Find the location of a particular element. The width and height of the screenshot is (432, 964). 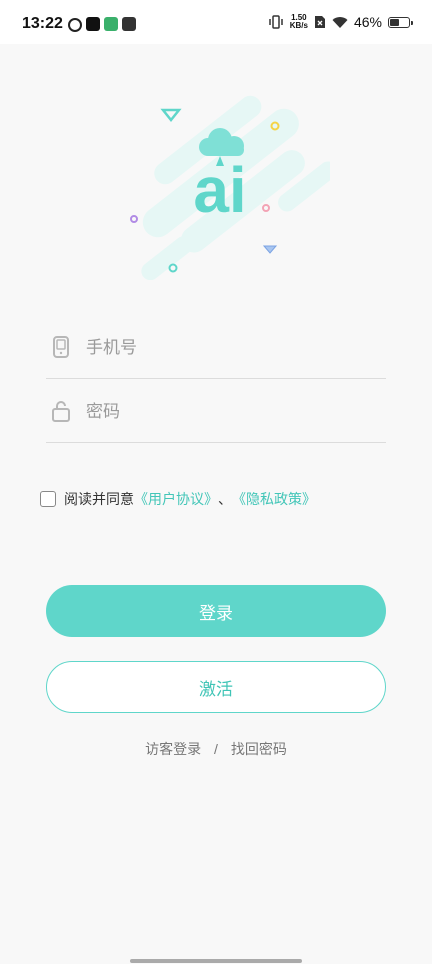

vibrate-icon is located at coordinates (275, 22).